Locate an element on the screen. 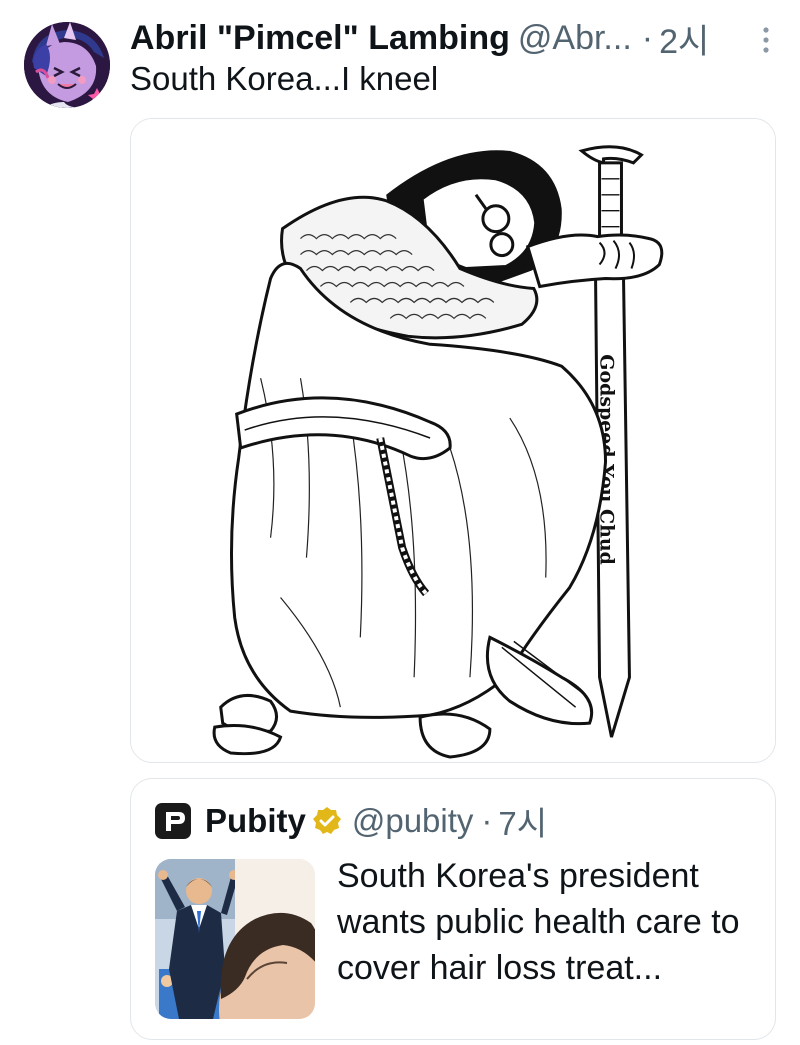 The height and width of the screenshot is (1045, 800). tweet-header: Abril "Pimcel" Lambing @Abr... · 2시 is located at coordinates (453, 38).